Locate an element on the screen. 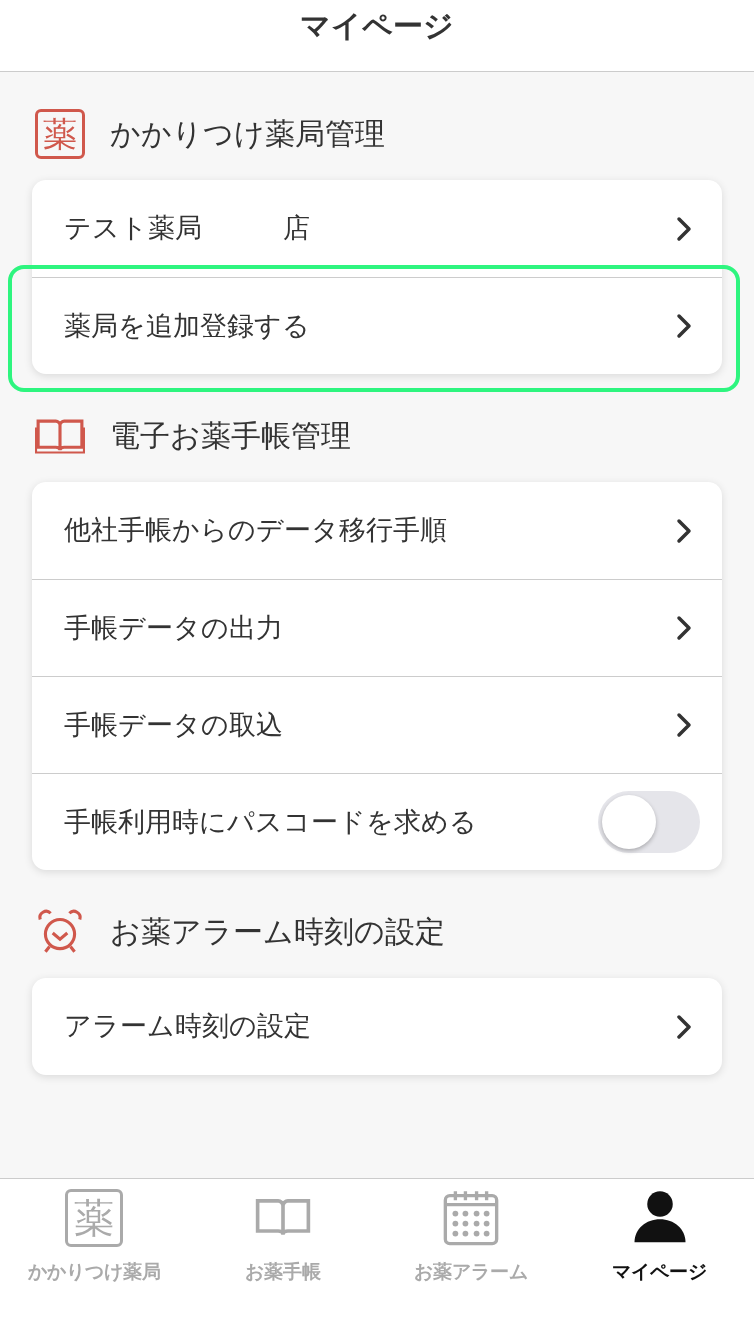 The image size is (754, 1325). menu-item: 他社手帳からのデータ移行手順 is located at coordinates (377, 530).